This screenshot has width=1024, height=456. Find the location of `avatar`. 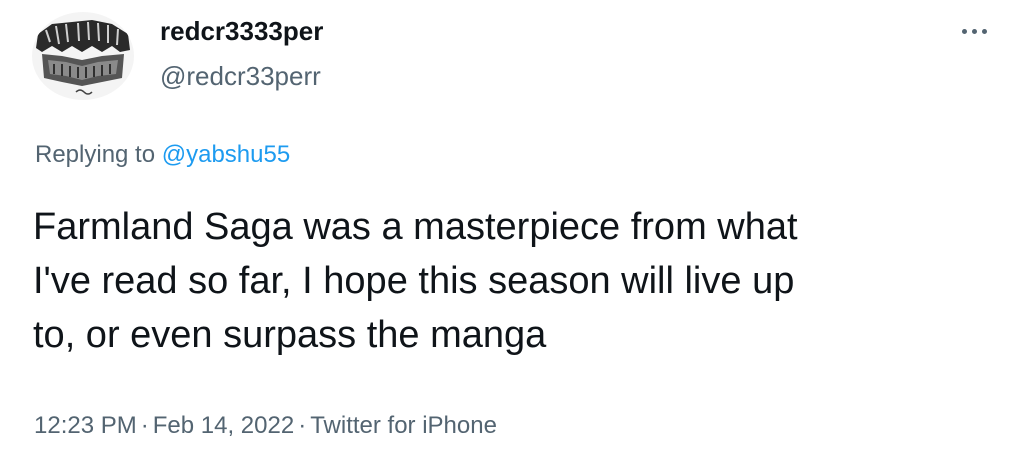

avatar is located at coordinates (83, 56).